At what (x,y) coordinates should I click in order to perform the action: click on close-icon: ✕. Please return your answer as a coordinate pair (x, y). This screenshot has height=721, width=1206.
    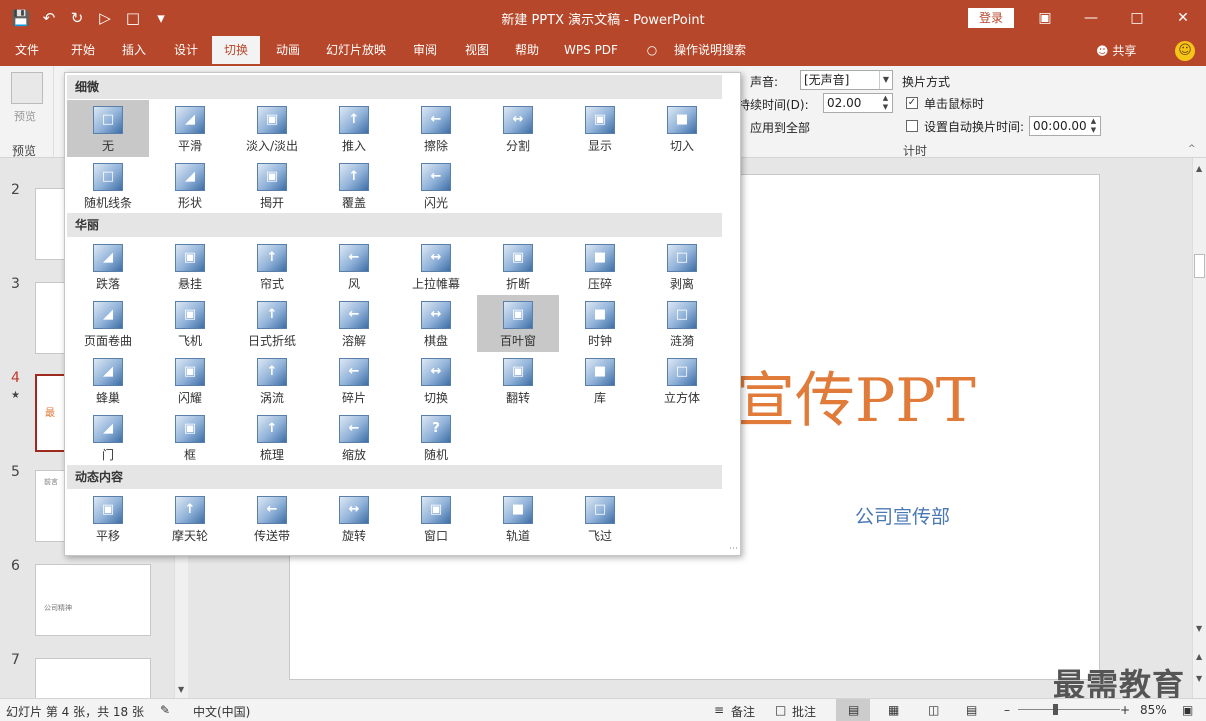
    Looking at the image, I should click on (1183, 18).